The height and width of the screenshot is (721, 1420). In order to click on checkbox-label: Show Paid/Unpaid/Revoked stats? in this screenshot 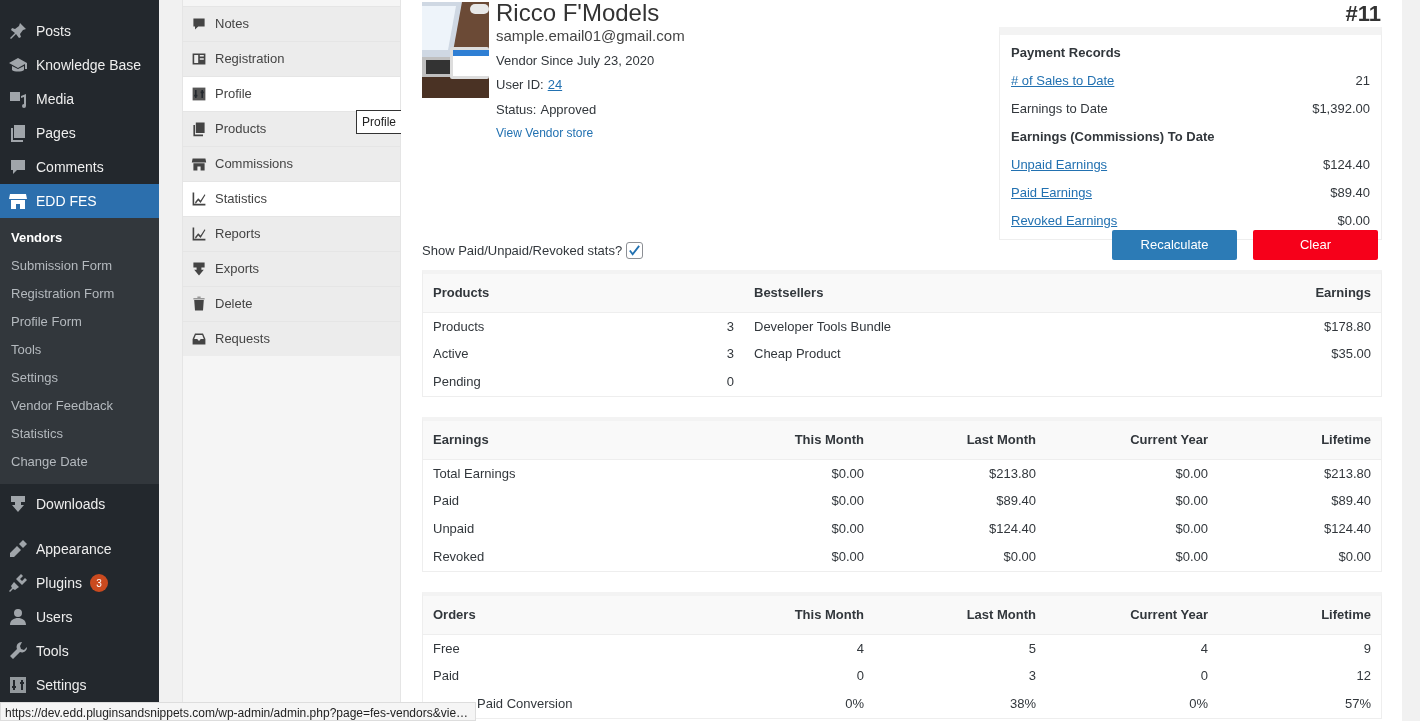, I will do `click(522, 250)`.